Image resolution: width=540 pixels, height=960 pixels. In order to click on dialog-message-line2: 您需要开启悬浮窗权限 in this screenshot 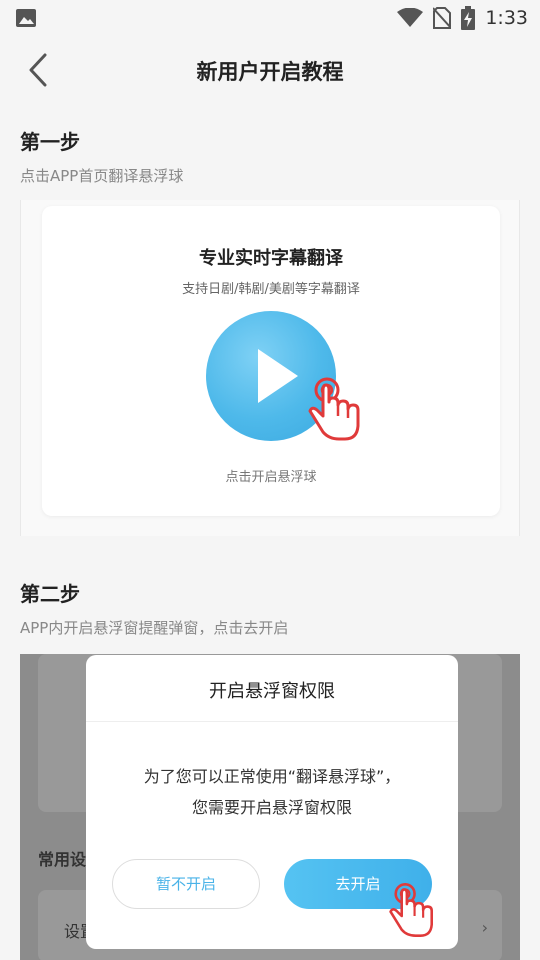, I will do `click(271, 807)`.